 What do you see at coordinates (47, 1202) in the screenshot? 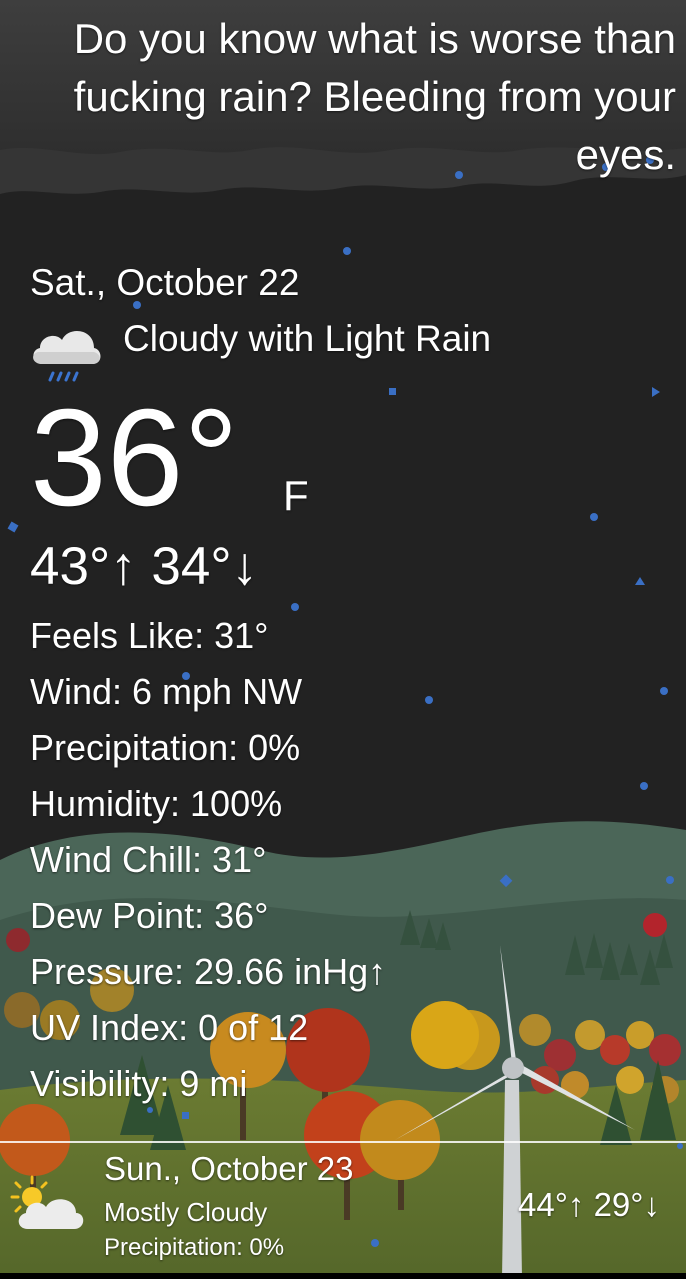
I see `sun-cloud-icon` at bounding box center [47, 1202].